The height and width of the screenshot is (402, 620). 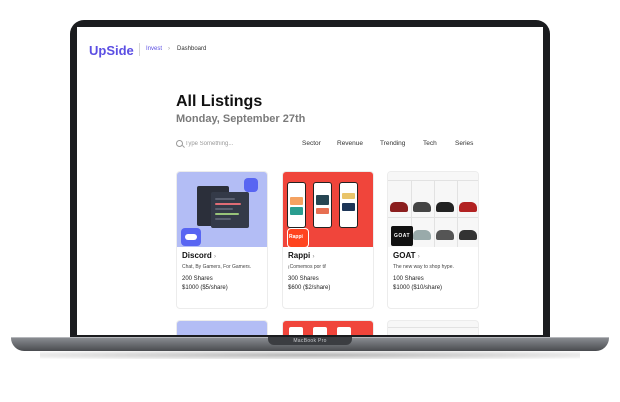 I want to click on breadcrumb-chevron-icon: ›, so click(x=169, y=49).